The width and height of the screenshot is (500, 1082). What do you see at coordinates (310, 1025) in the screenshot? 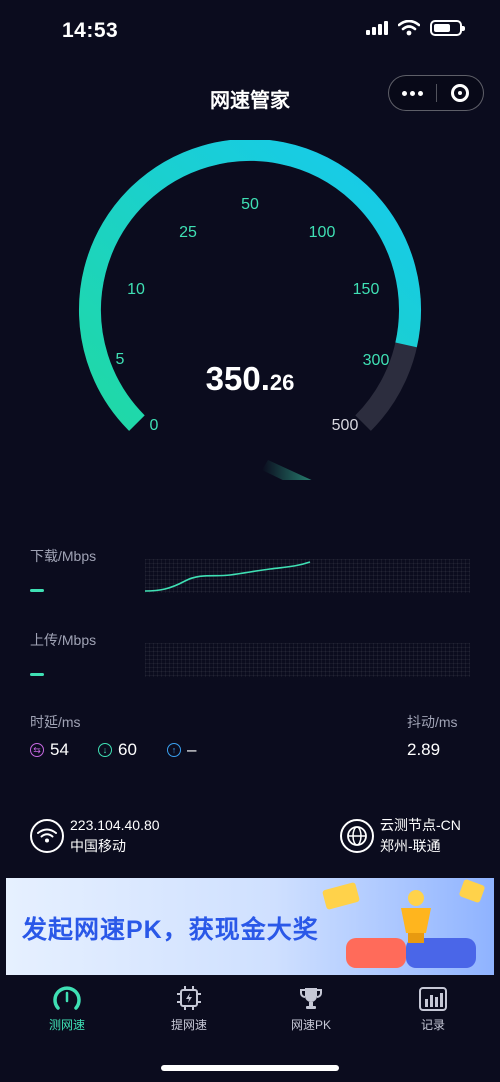
I see `tab-label: 网速PK` at bounding box center [310, 1025].